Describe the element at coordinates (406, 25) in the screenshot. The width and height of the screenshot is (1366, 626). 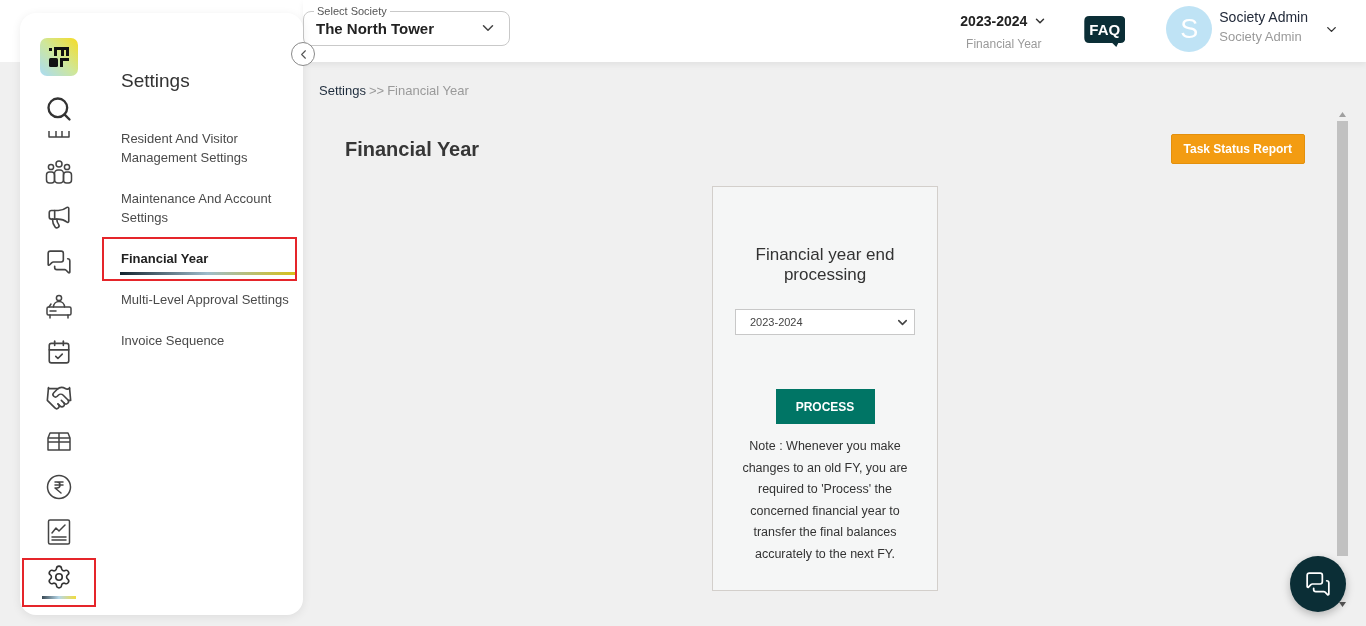
I see `society-select: Select Society The North Tower` at that location.